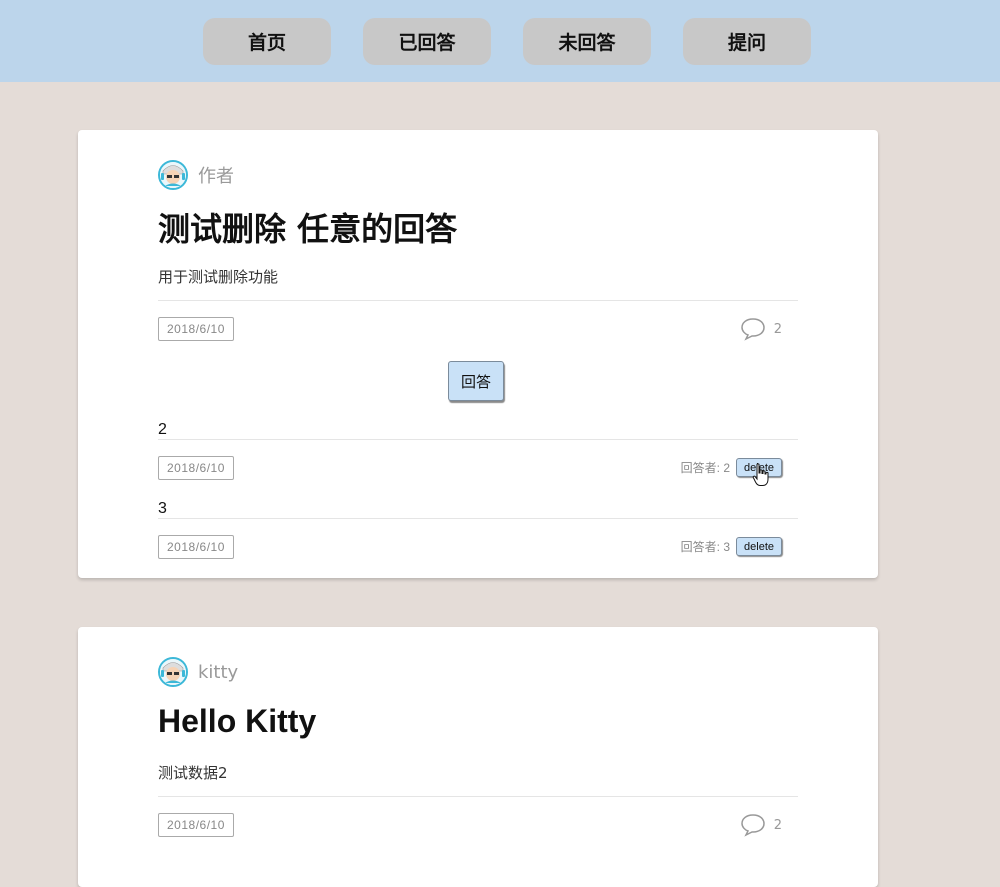  Describe the element at coordinates (162, 429) in the screenshot. I see `answer-text: 2` at that location.